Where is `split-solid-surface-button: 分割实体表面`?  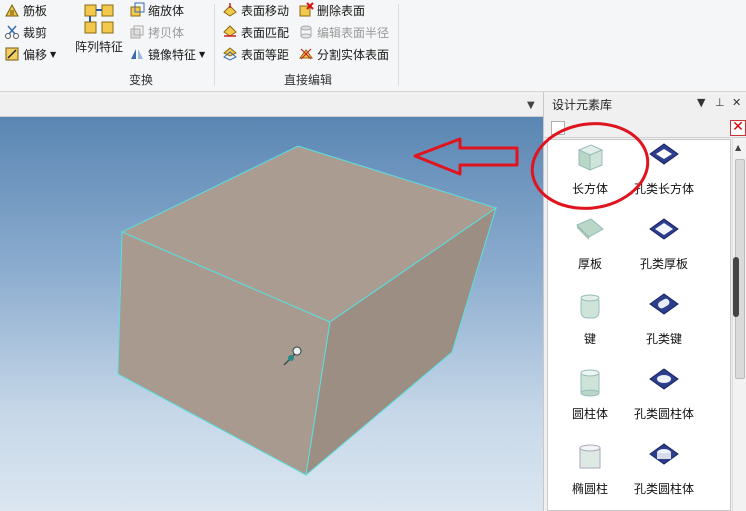
split-solid-surface-button: 分割实体表面 is located at coordinates (343, 54).